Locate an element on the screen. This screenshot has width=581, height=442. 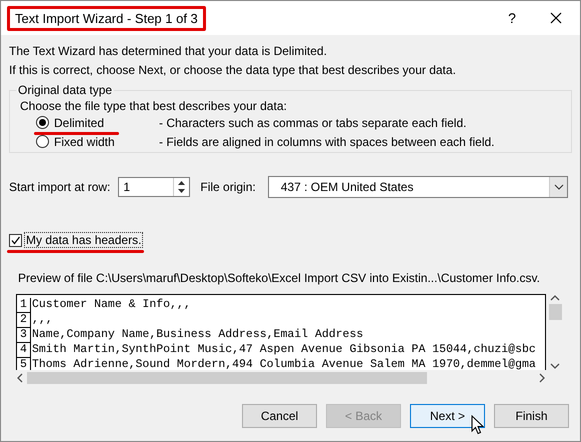
field-label: File origin: is located at coordinates (228, 187).